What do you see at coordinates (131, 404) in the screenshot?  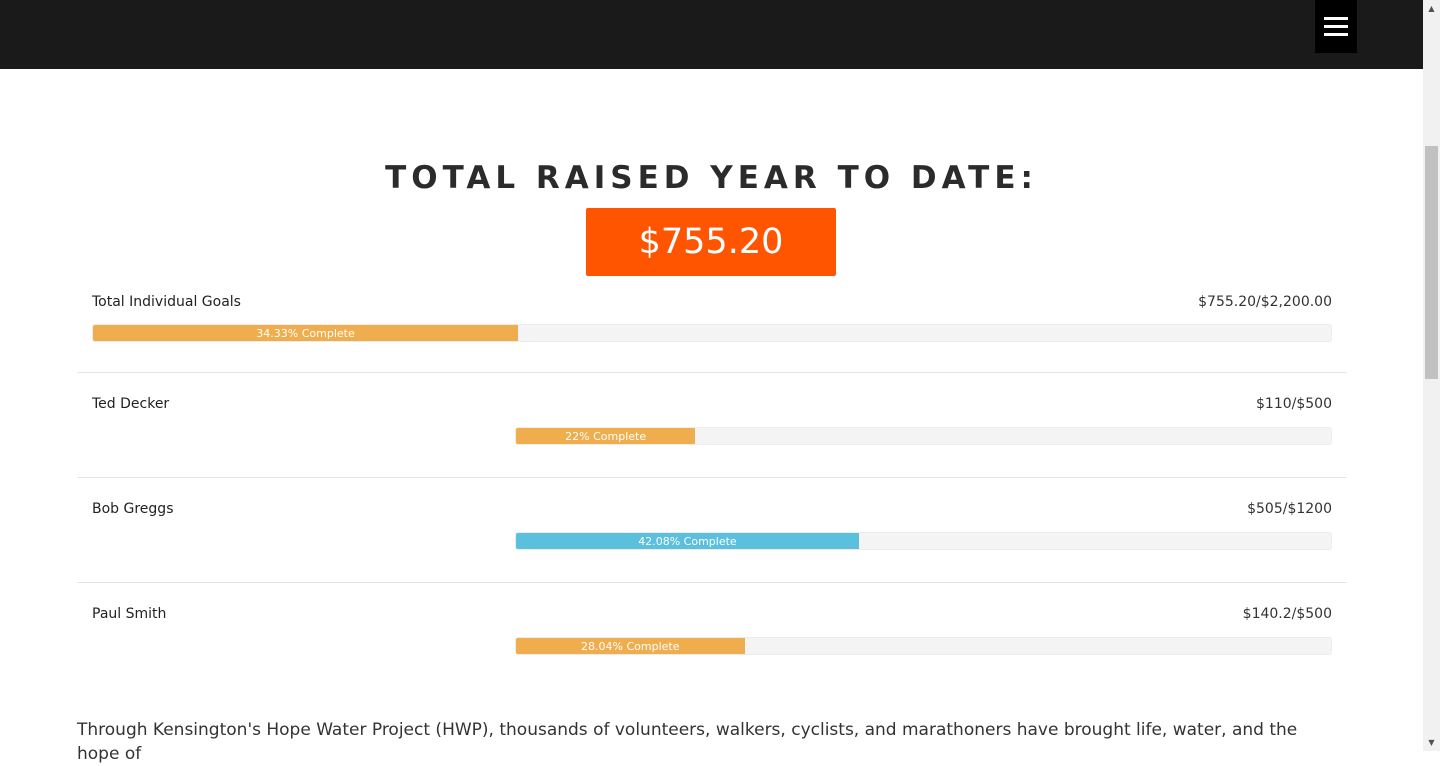 I see `participant-name: Ted Decker` at bounding box center [131, 404].